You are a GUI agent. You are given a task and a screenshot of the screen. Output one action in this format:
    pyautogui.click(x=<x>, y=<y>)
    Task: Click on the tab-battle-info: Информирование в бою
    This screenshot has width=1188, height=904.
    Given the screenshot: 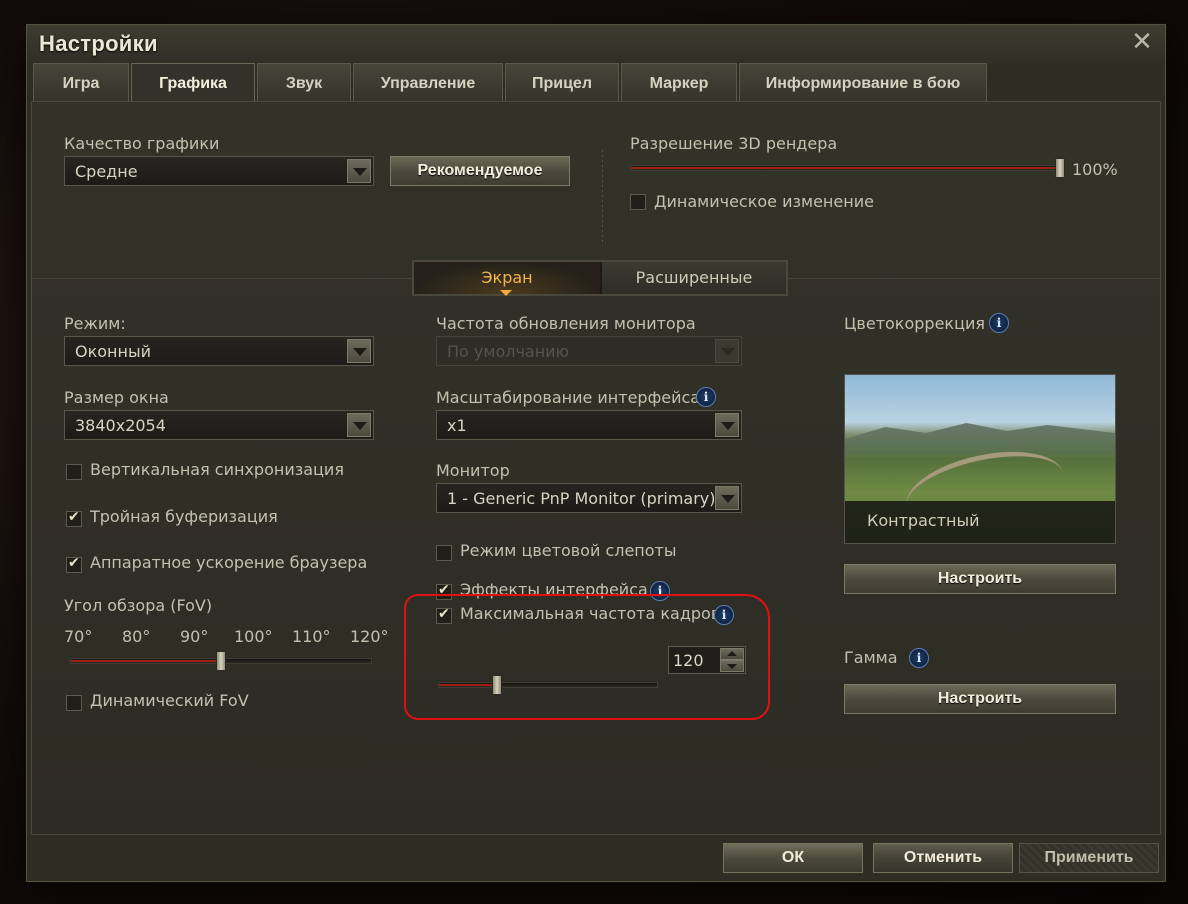 What is the action you would take?
    pyautogui.click(x=863, y=82)
    